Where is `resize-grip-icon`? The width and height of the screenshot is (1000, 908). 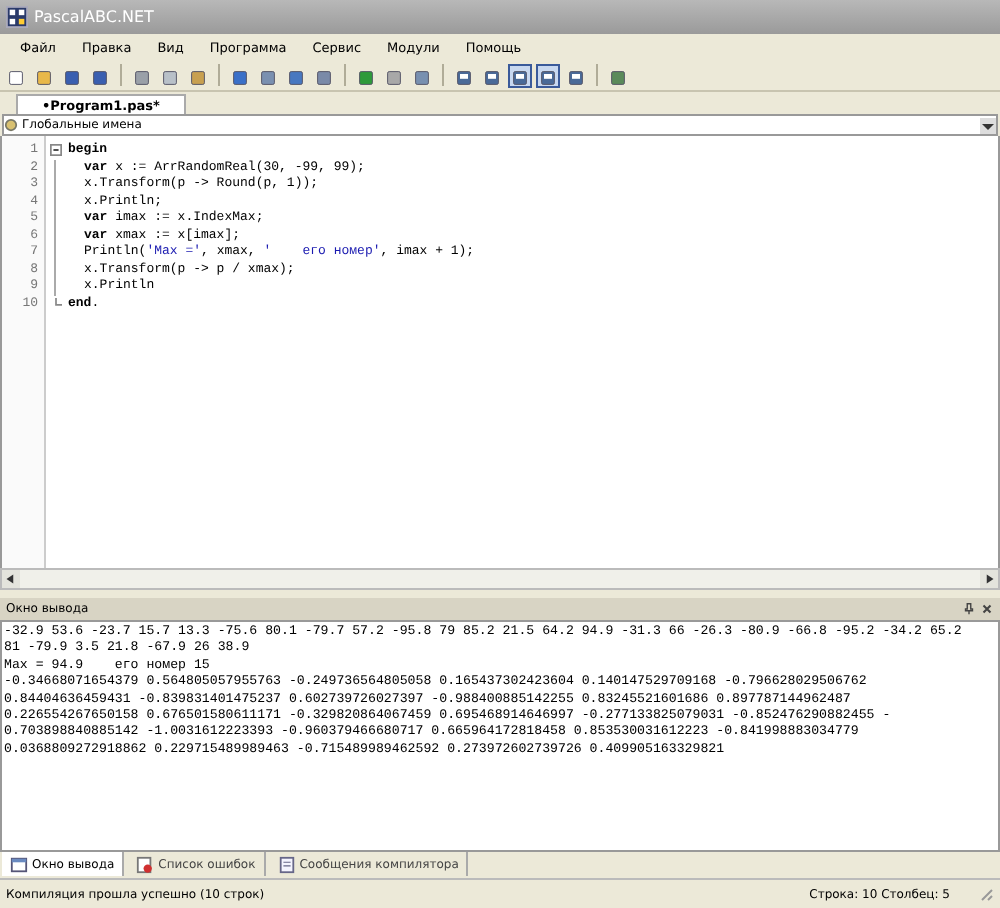
resize-grip-icon is located at coordinates (986, 894).